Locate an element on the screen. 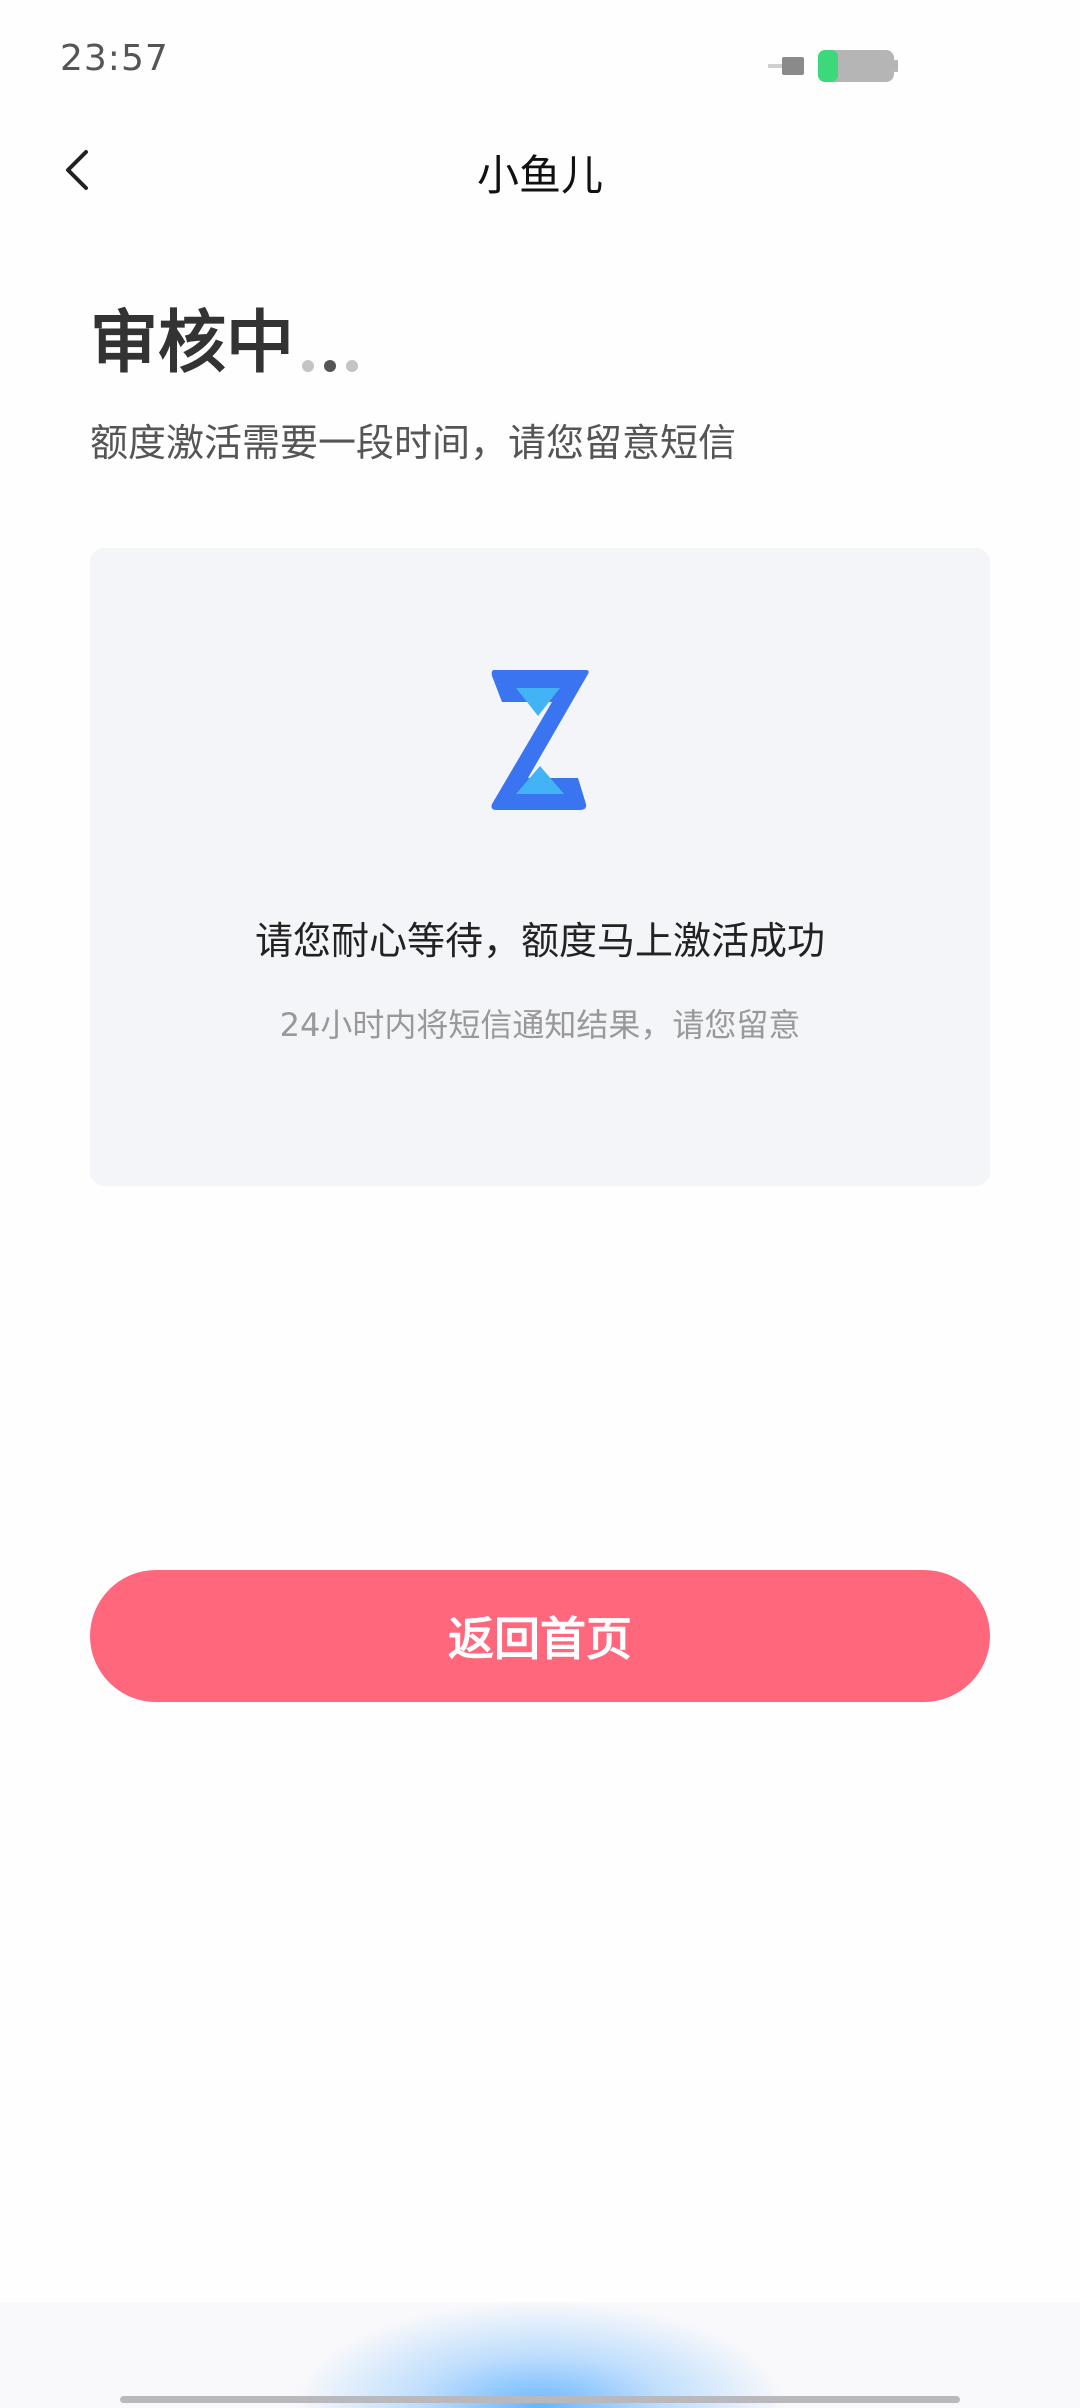  card-title: 请您耐心等待，额度马上激活成功 is located at coordinates (539, 941).